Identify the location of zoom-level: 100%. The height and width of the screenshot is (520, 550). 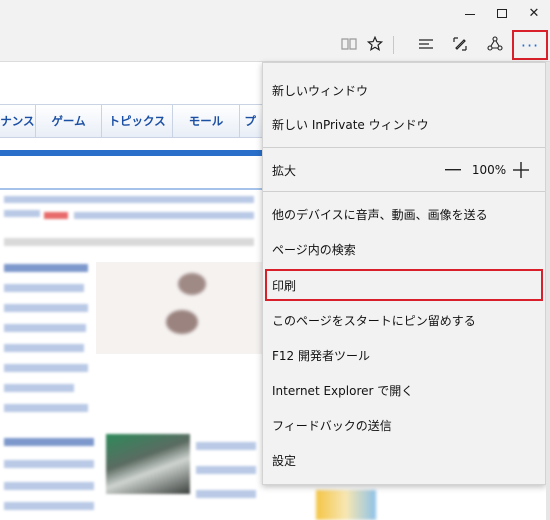
(489, 170).